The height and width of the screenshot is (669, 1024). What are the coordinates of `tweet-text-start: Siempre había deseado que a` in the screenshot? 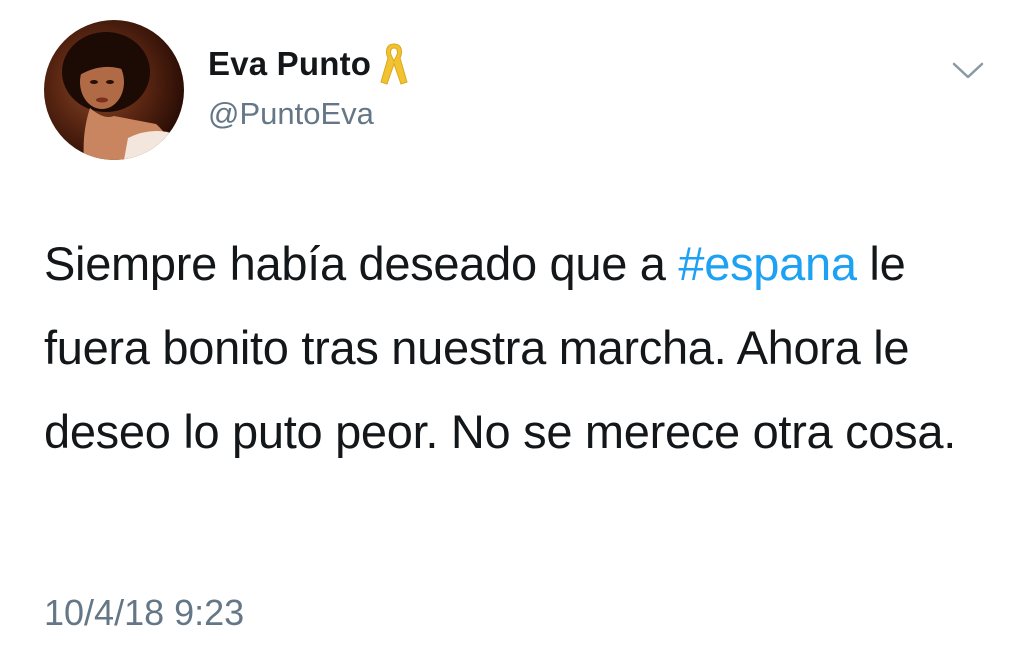 It's located at (361, 263).